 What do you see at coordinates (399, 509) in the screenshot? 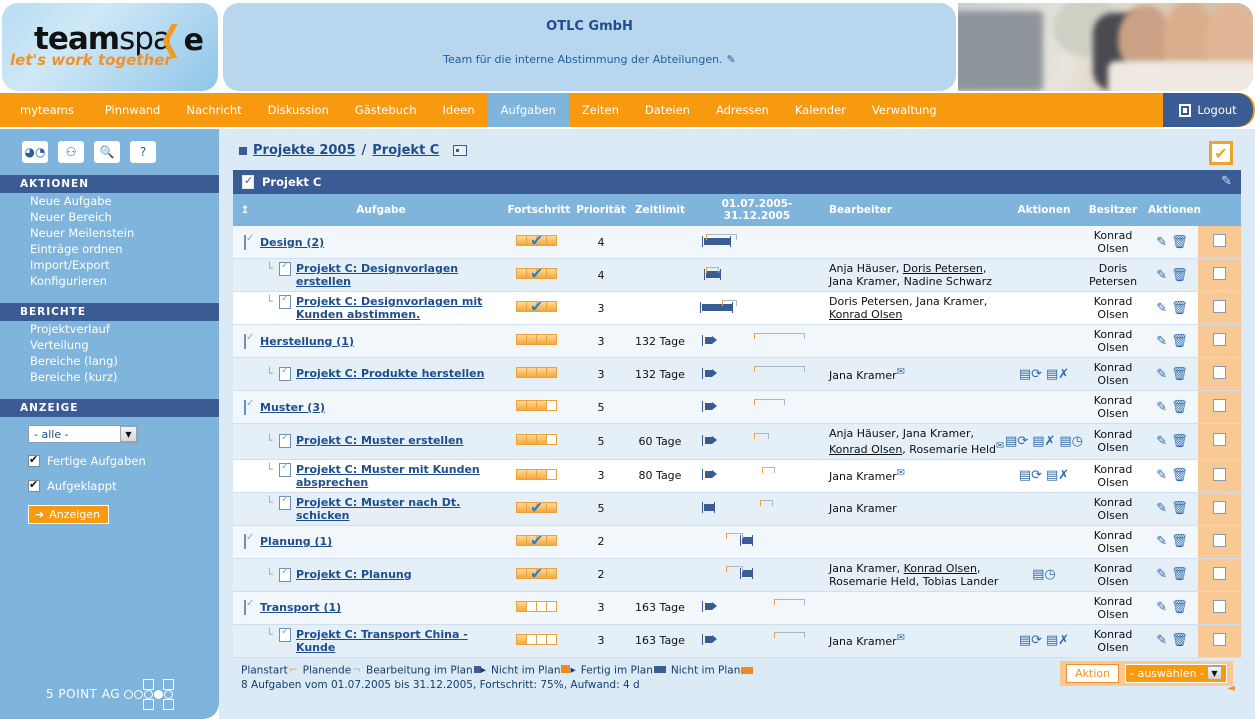
I see `task-name-link: Projekt C: Muster nach Dt. schicken` at bounding box center [399, 509].